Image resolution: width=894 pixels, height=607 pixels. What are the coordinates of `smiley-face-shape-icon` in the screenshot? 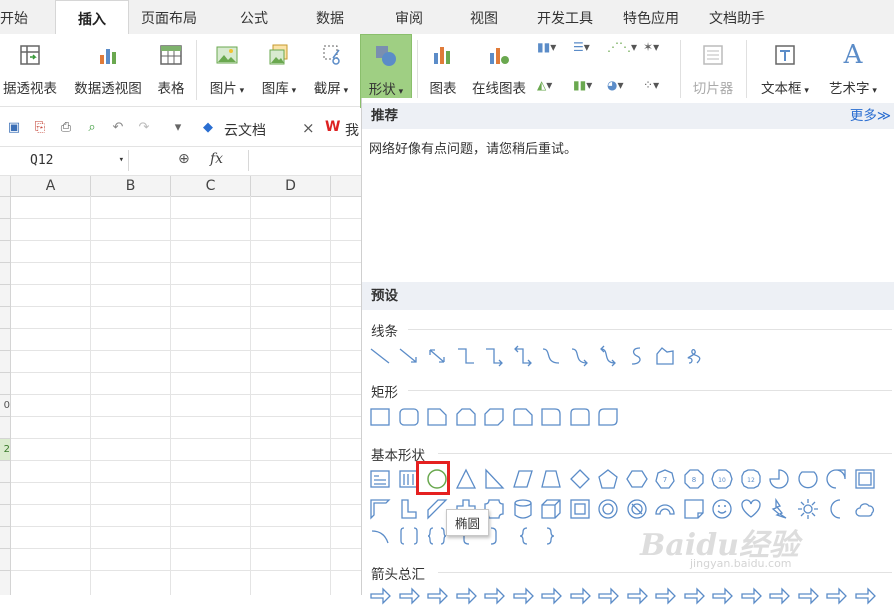 It's located at (722, 509).